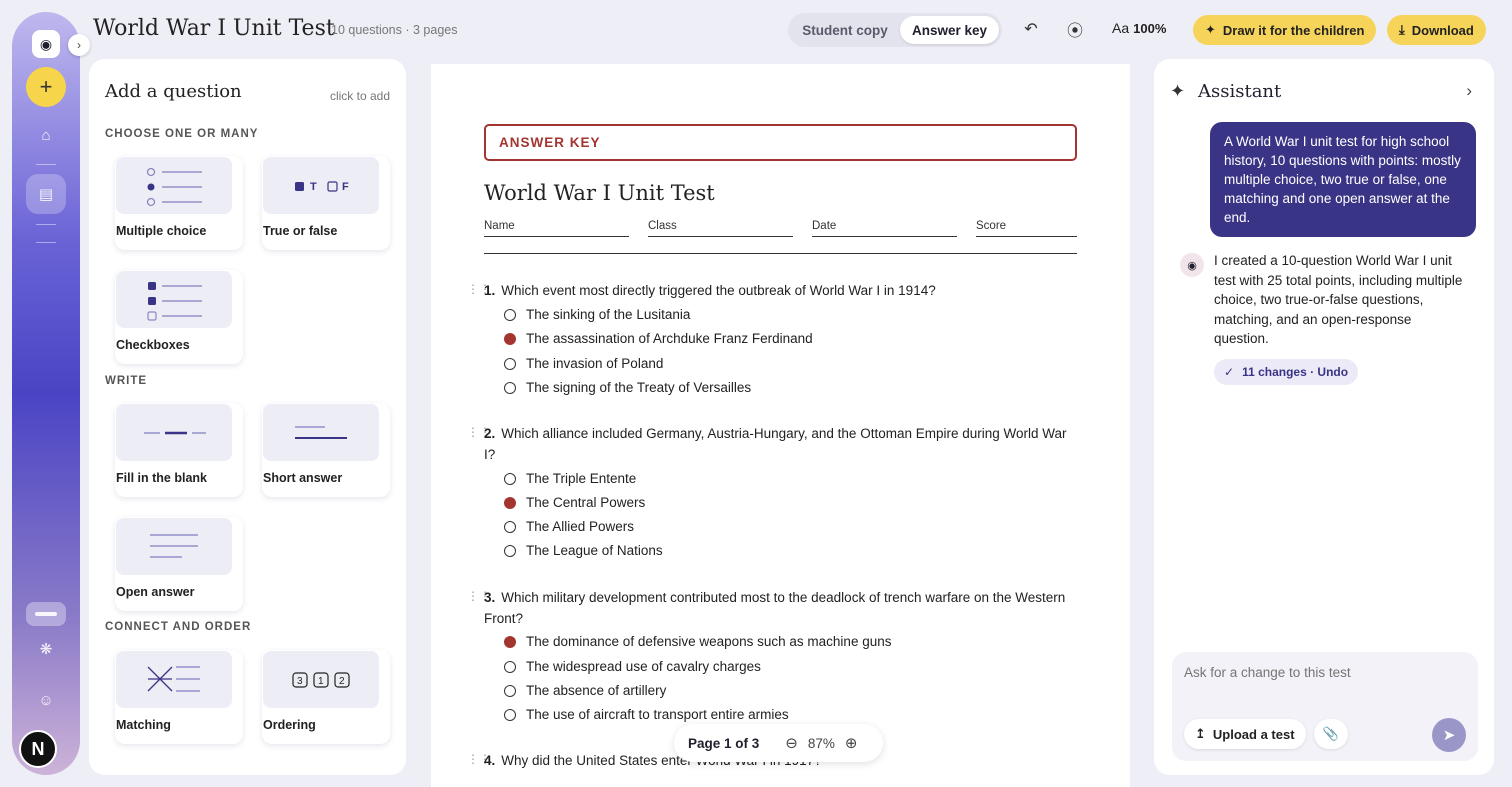 This screenshot has height=787, width=1512. I want to click on checkbox-list-icon, so click(174, 301).